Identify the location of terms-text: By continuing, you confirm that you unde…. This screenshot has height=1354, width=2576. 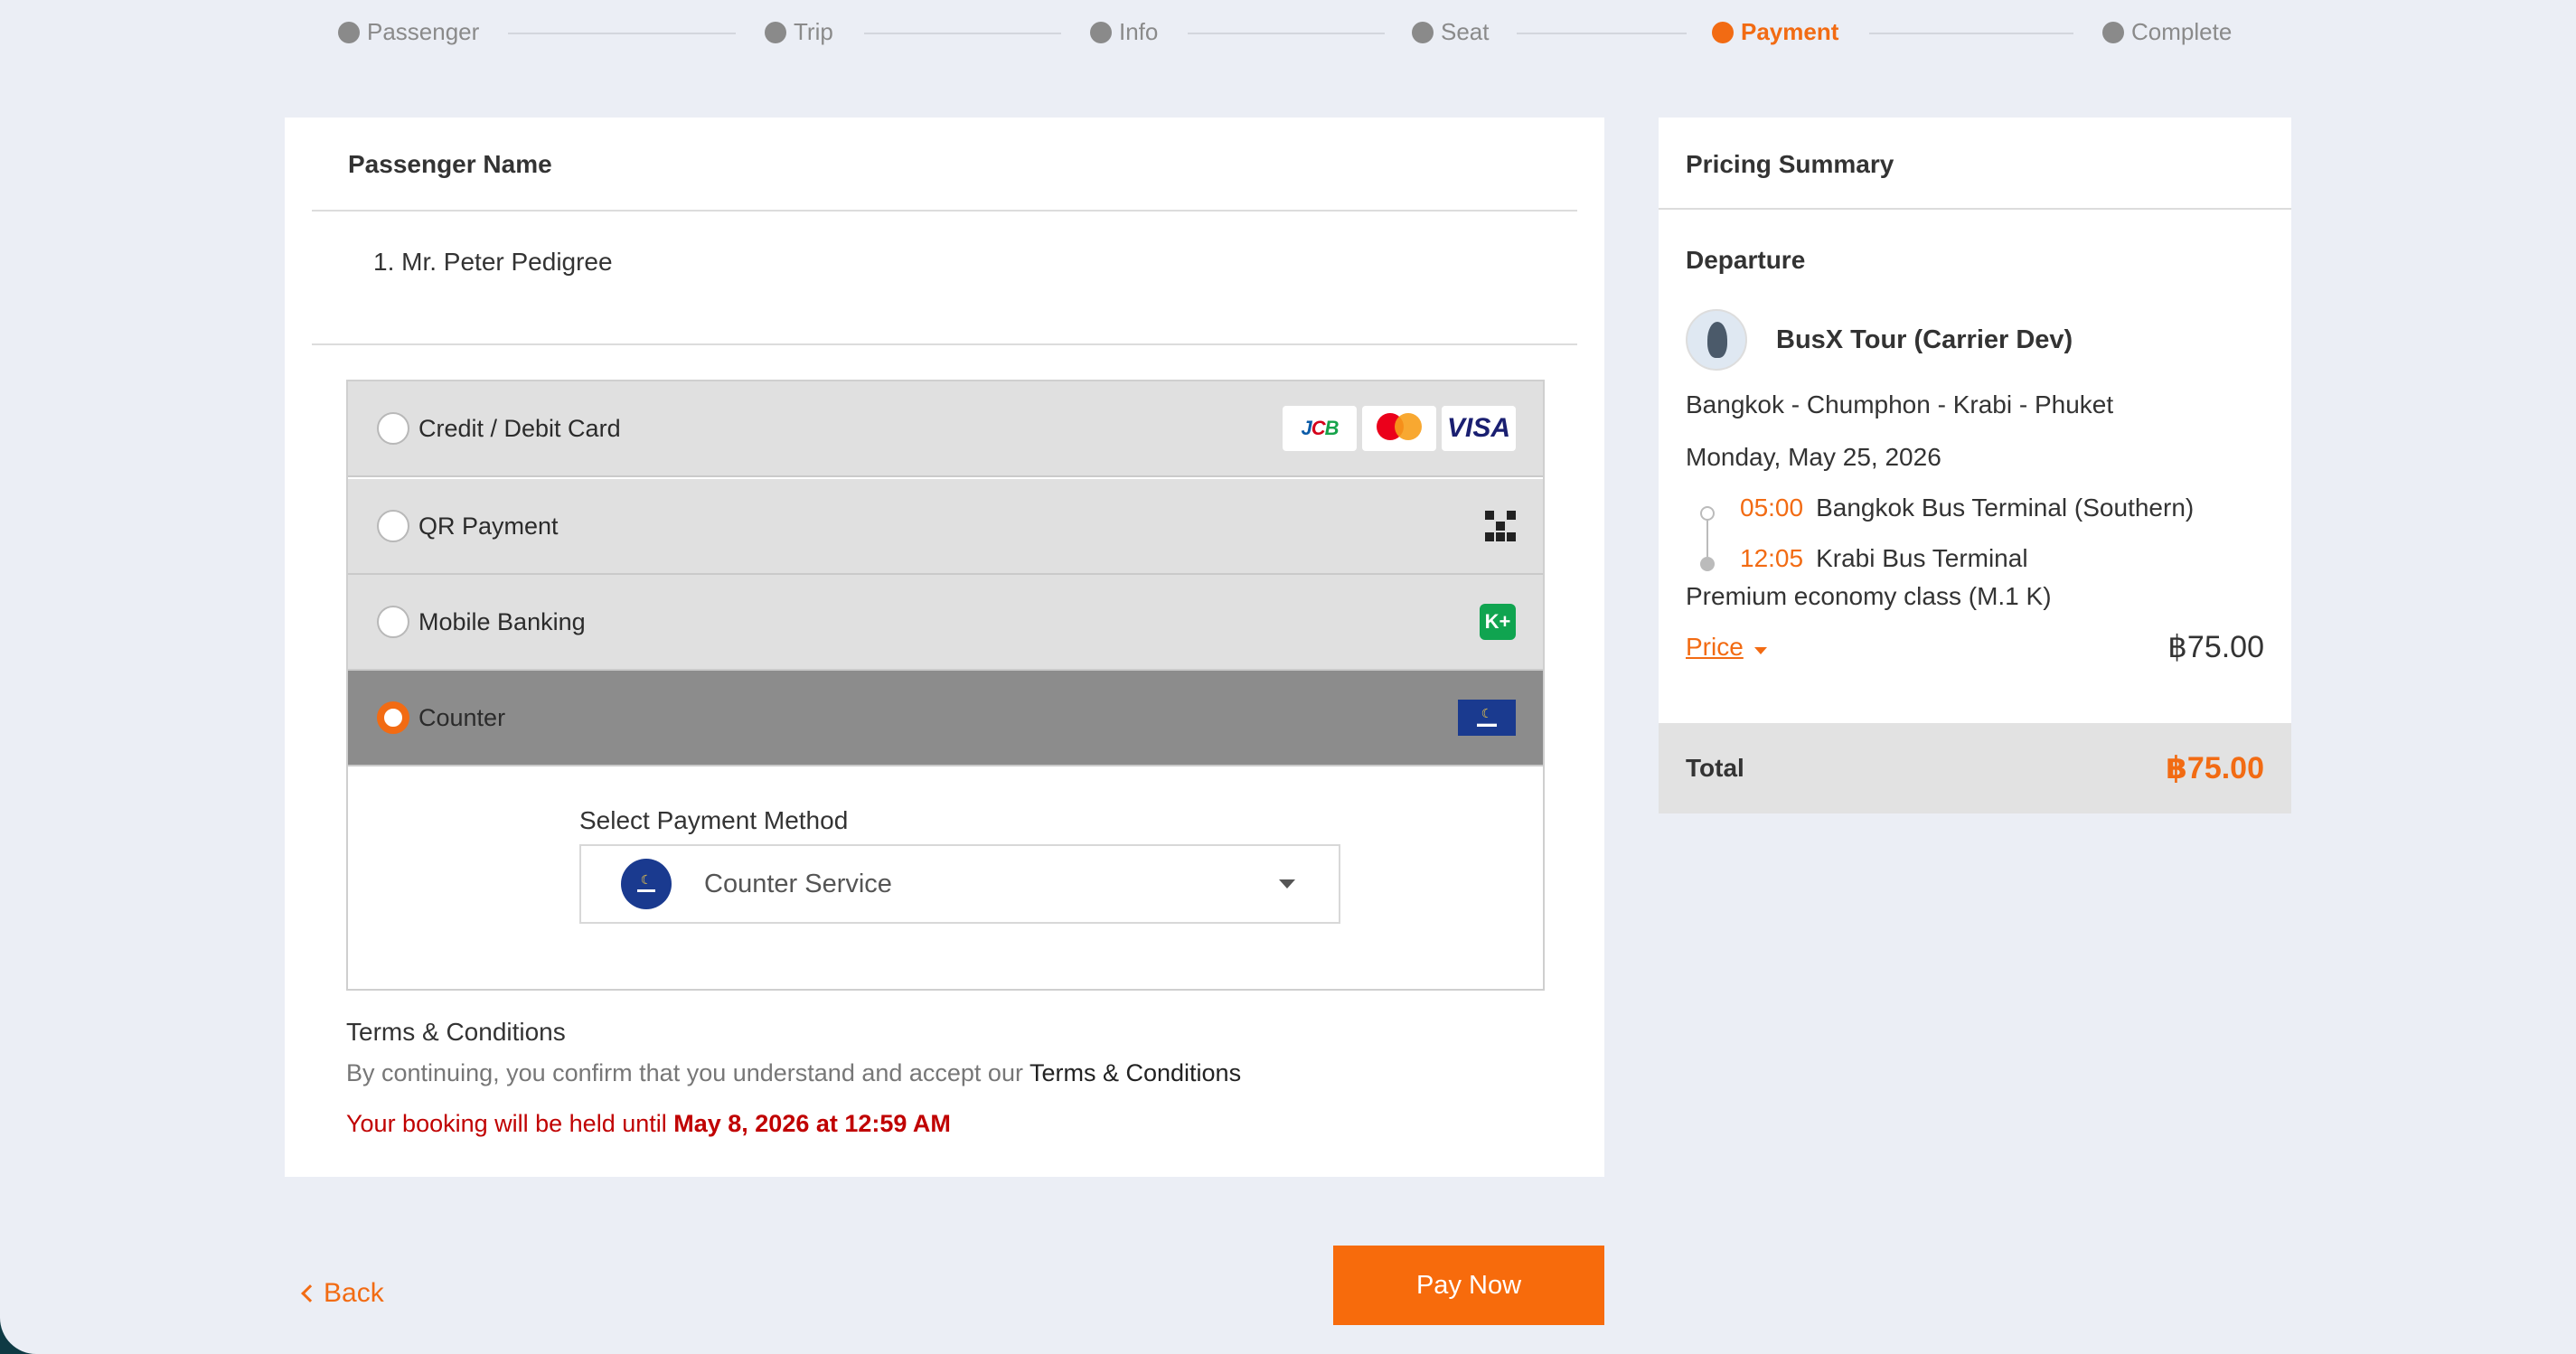
(794, 1072).